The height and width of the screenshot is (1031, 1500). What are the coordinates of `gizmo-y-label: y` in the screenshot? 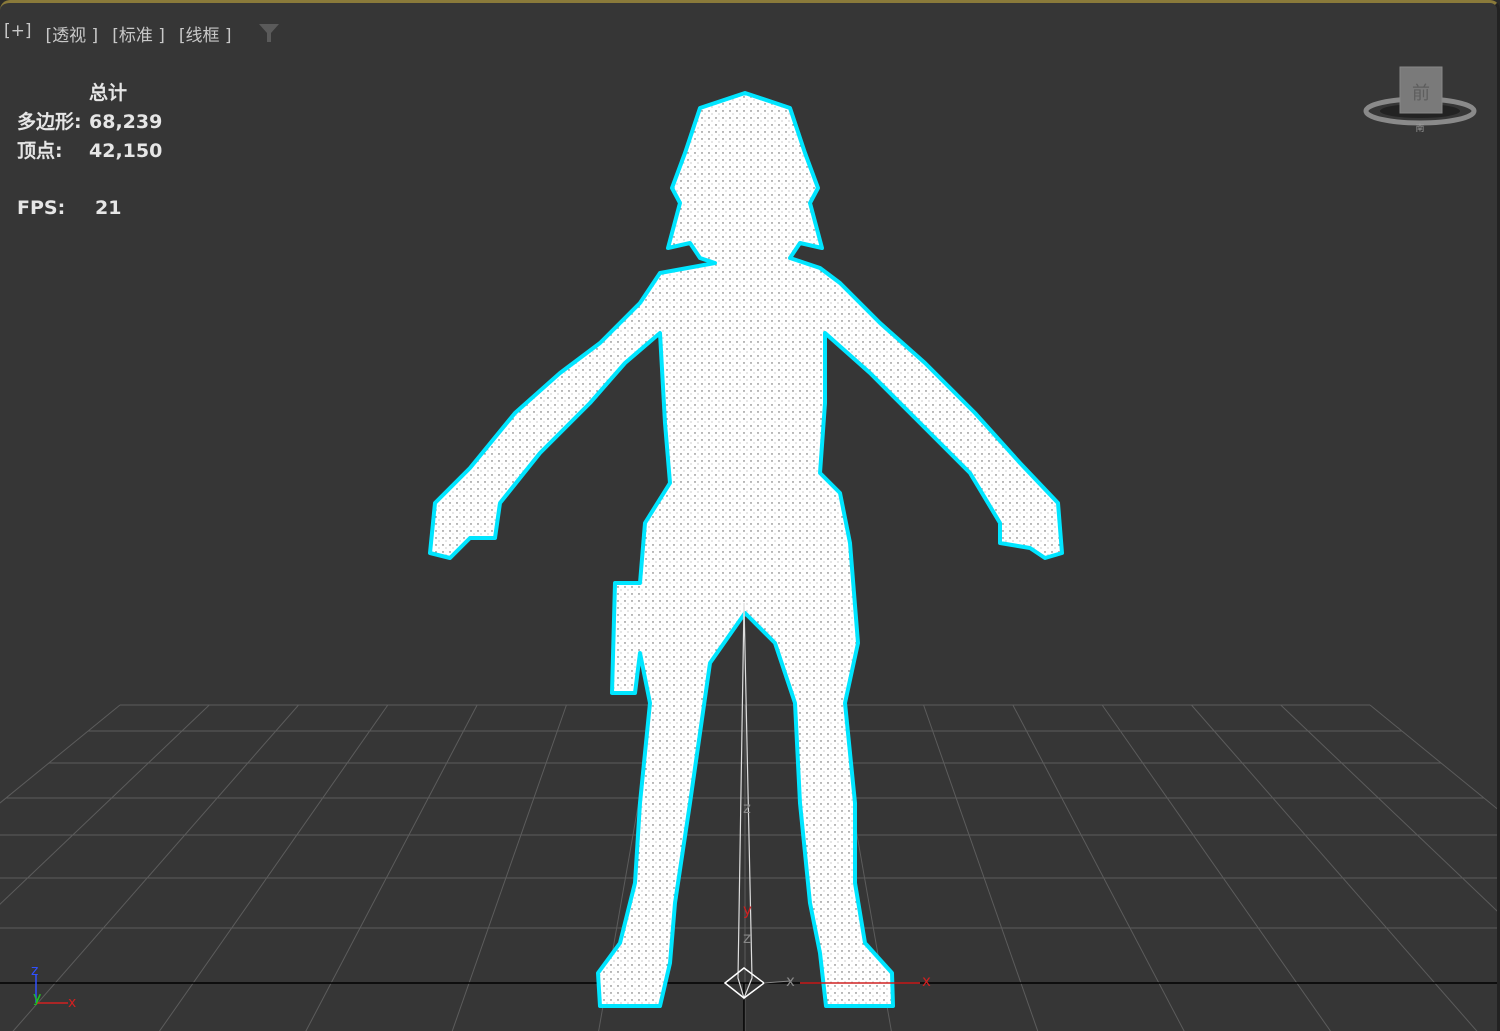 It's located at (747, 910).